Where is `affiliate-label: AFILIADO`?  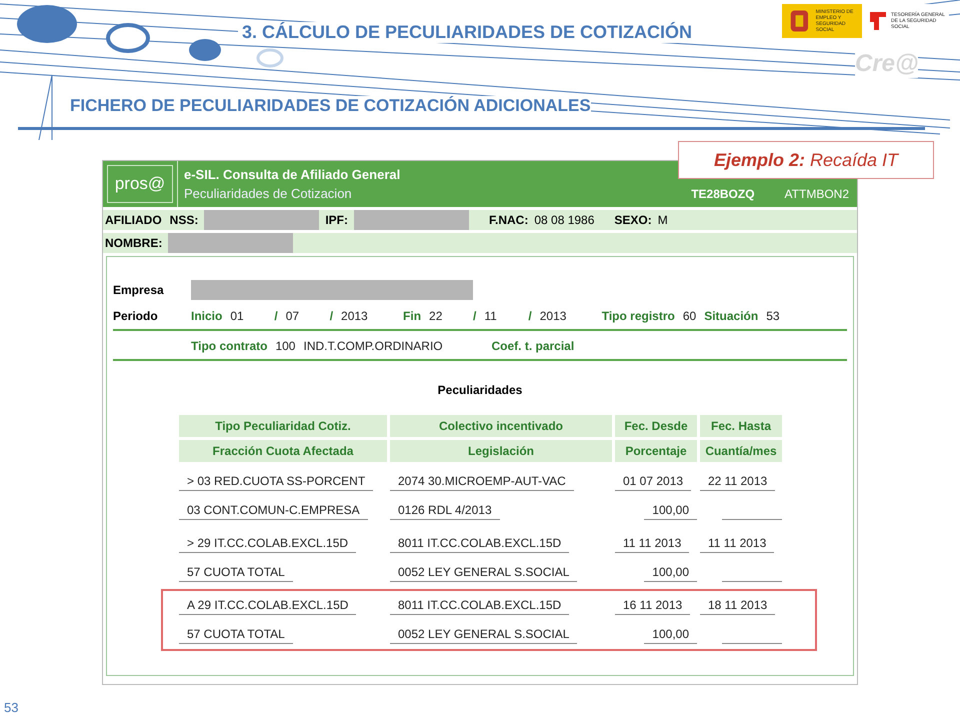 affiliate-label: AFILIADO is located at coordinates (133, 220).